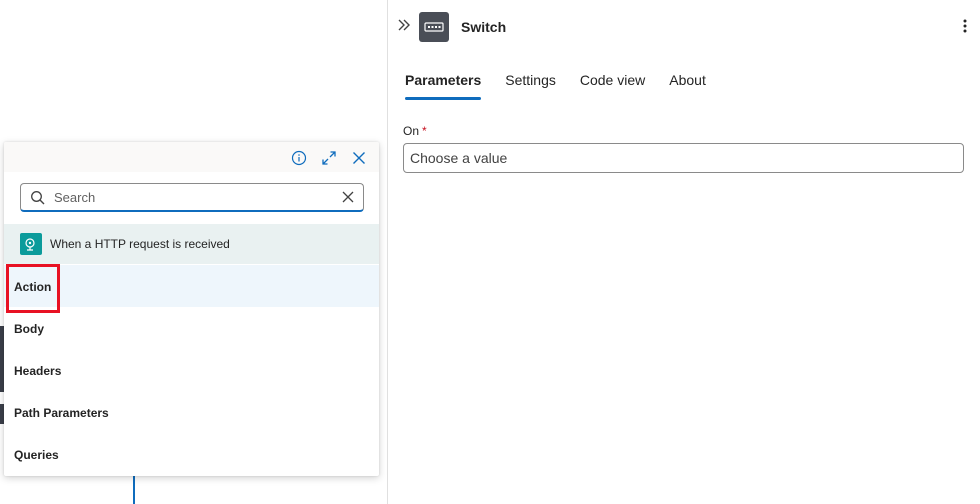 This screenshot has width=980, height=504. I want to click on expand-icon, so click(329, 158).